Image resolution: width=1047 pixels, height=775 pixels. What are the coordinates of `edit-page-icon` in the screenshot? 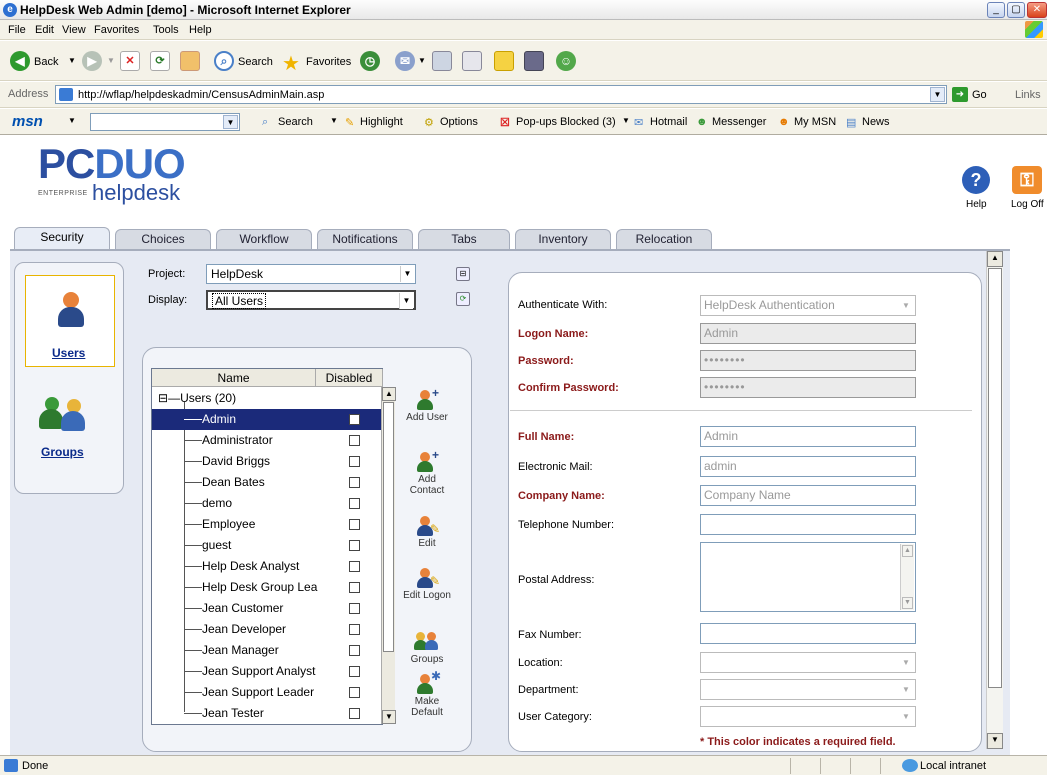 It's located at (472, 61).